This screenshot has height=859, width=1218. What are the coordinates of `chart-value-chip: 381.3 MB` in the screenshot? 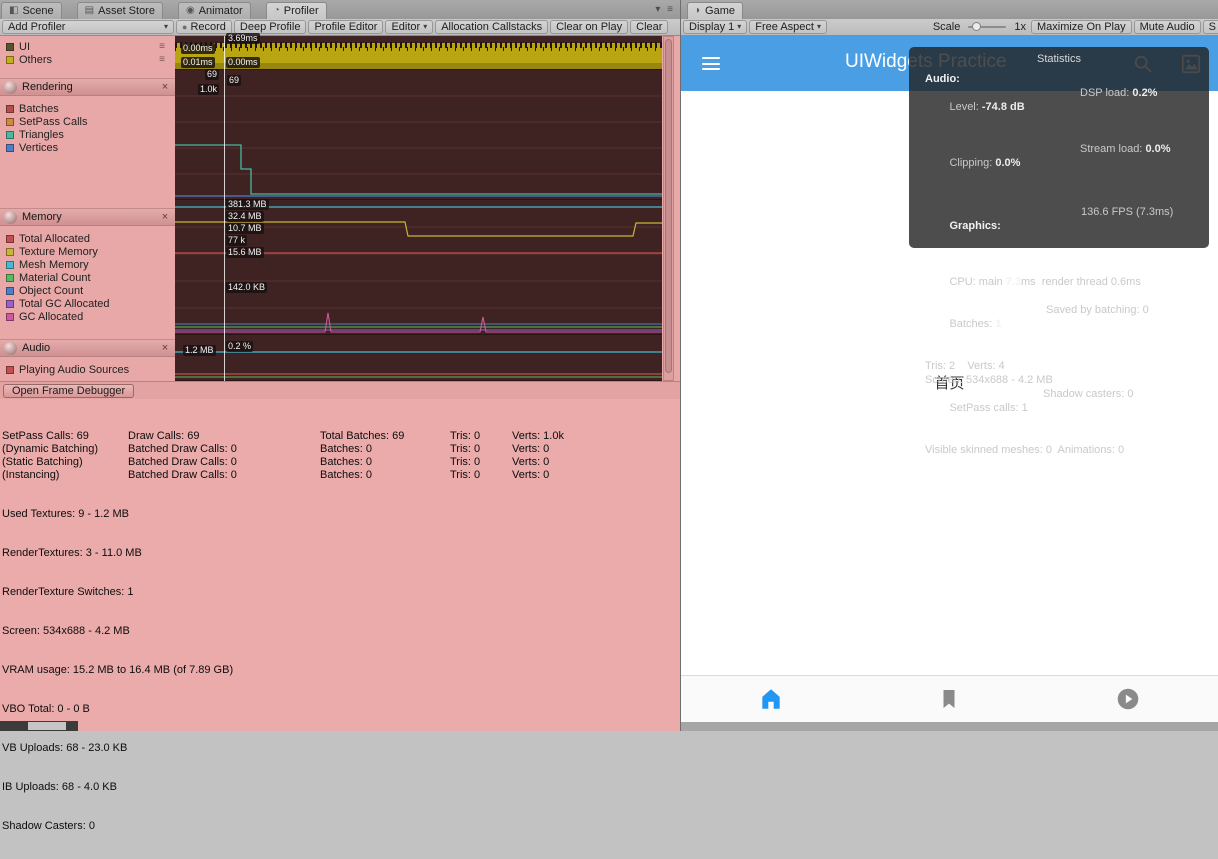 It's located at (247, 204).